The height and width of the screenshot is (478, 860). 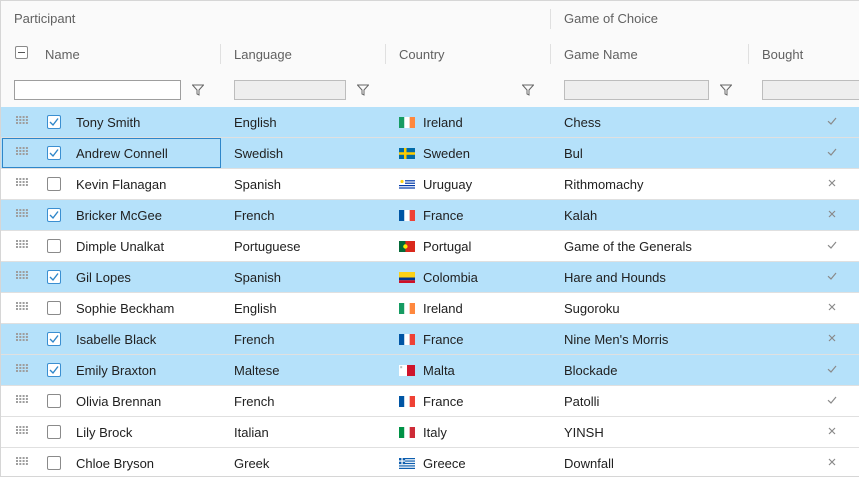 I want to click on column-header-name: Name, so click(x=130, y=54).